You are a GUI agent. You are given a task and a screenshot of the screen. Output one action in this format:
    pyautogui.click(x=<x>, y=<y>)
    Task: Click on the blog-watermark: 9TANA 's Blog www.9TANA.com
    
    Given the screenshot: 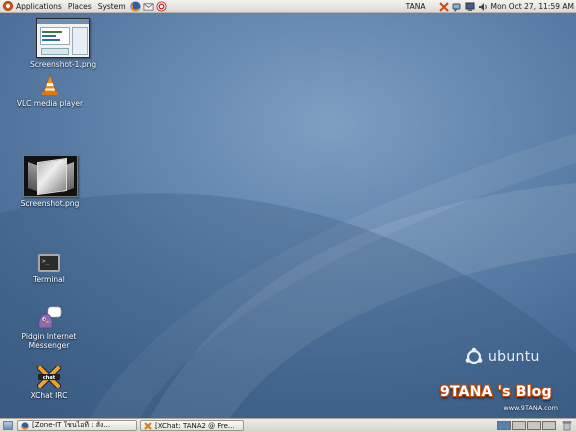 What is the action you would take?
    pyautogui.click(x=503, y=399)
    